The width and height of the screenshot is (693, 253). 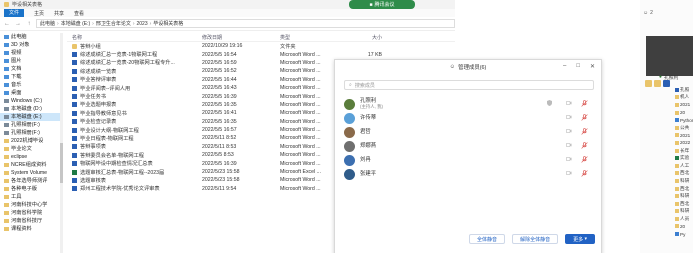 I want to click on desktop-item: 2022, so click(x=684, y=143).